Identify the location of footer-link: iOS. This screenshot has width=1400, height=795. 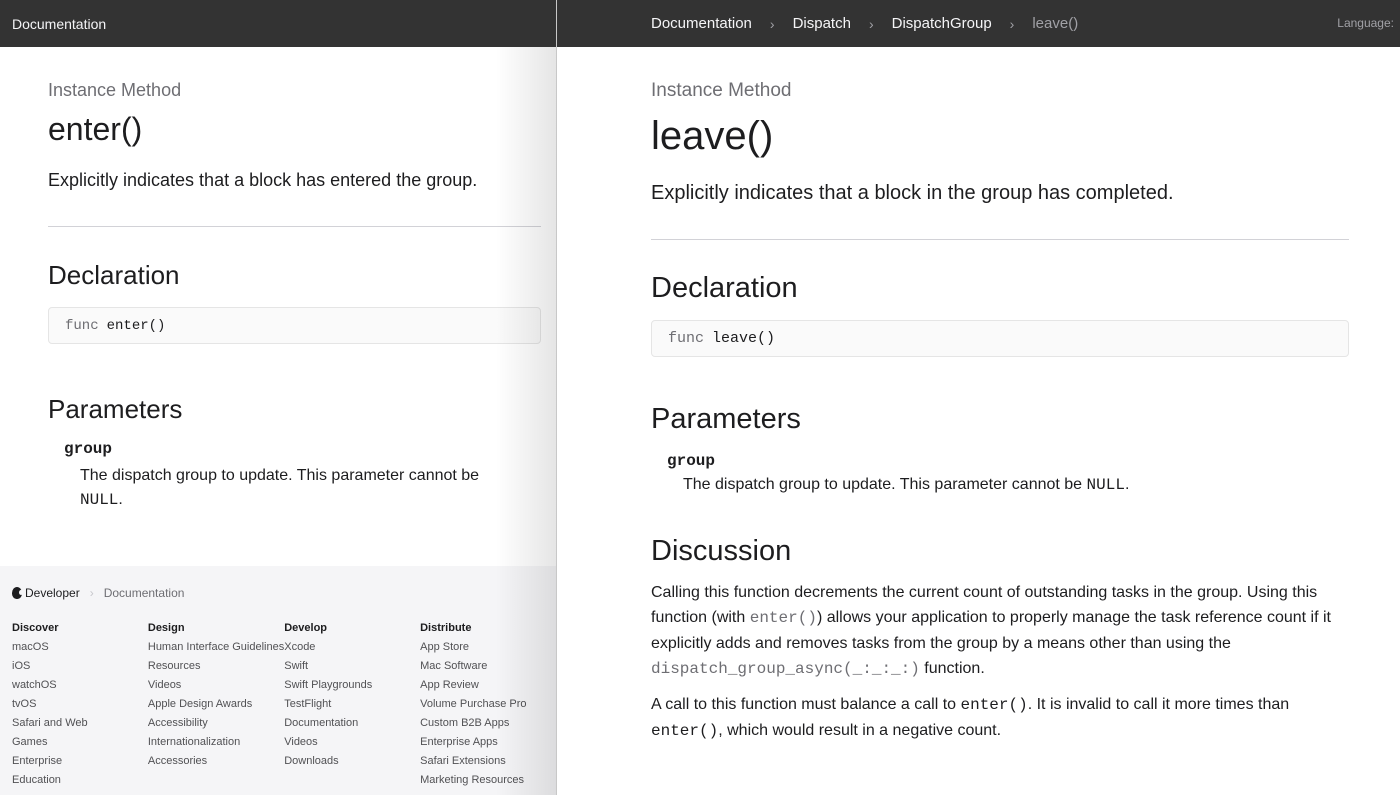
(80, 666).